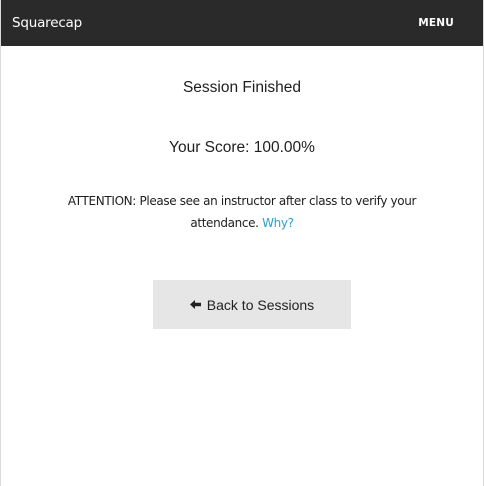 Image resolution: width=484 pixels, height=486 pixels. I want to click on why-link: Why?, so click(278, 223).